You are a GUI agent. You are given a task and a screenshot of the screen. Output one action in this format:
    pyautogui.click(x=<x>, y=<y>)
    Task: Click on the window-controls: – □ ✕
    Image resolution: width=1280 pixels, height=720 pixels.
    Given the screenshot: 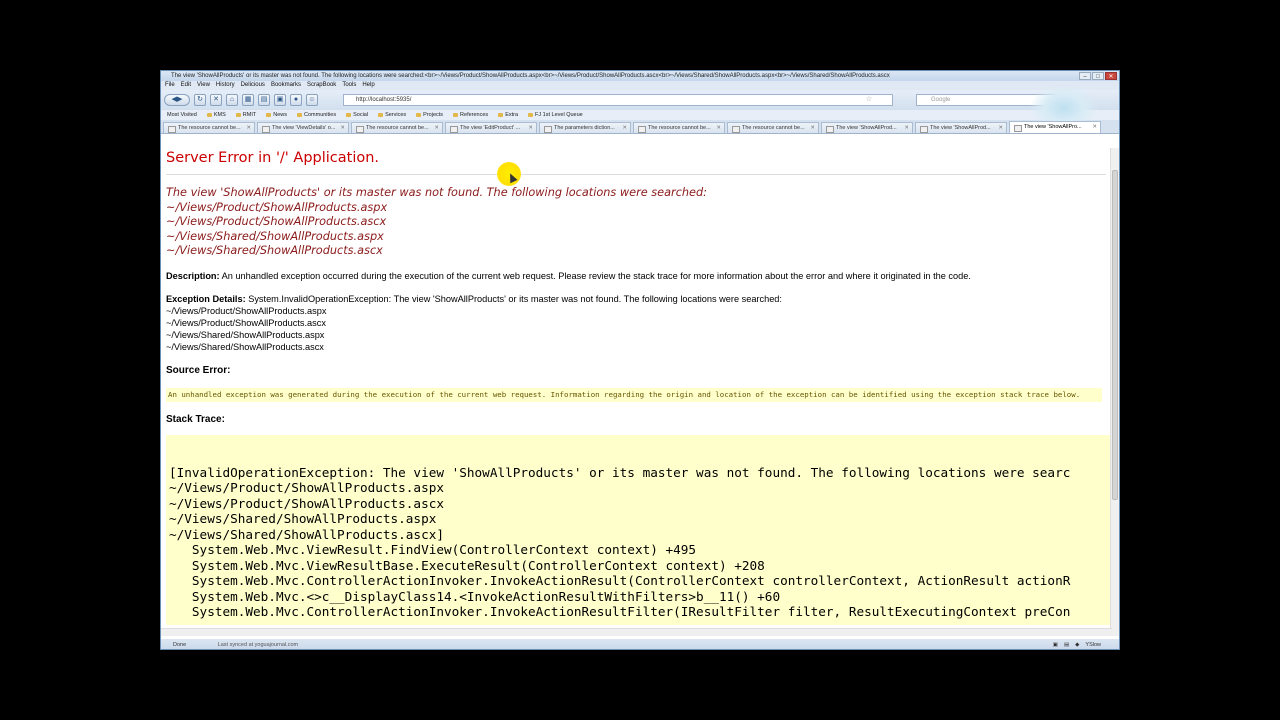 What is the action you would take?
    pyautogui.click(x=1098, y=76)
    